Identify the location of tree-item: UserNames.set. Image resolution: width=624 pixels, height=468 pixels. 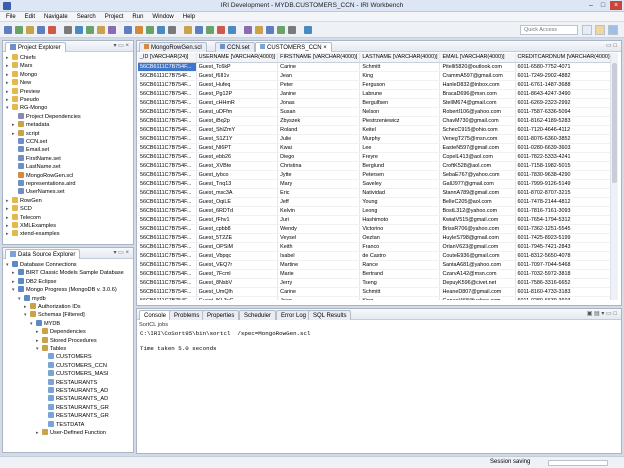
(38, 192).